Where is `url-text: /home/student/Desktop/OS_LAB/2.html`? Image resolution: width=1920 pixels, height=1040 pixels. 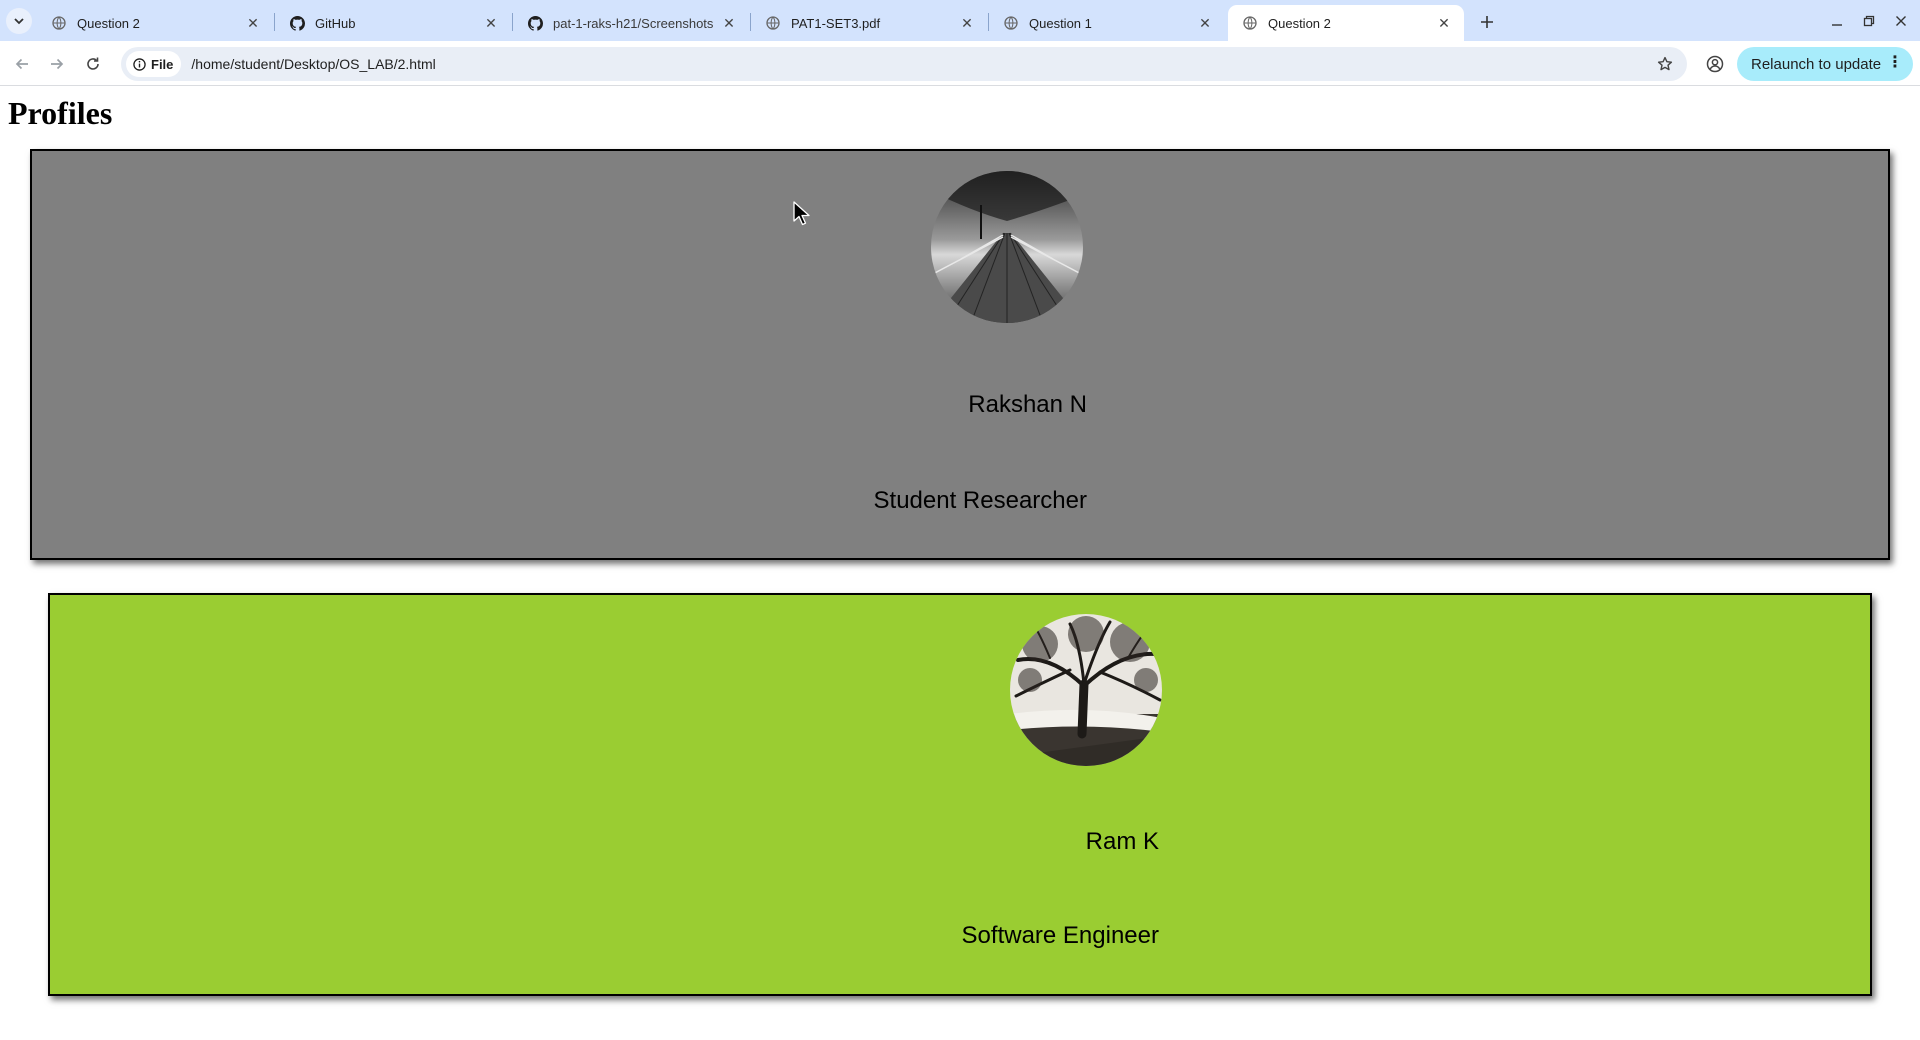 url-text: /home/student/Desktop/OS_LAB/2.html is located at coordinates (313, 64).